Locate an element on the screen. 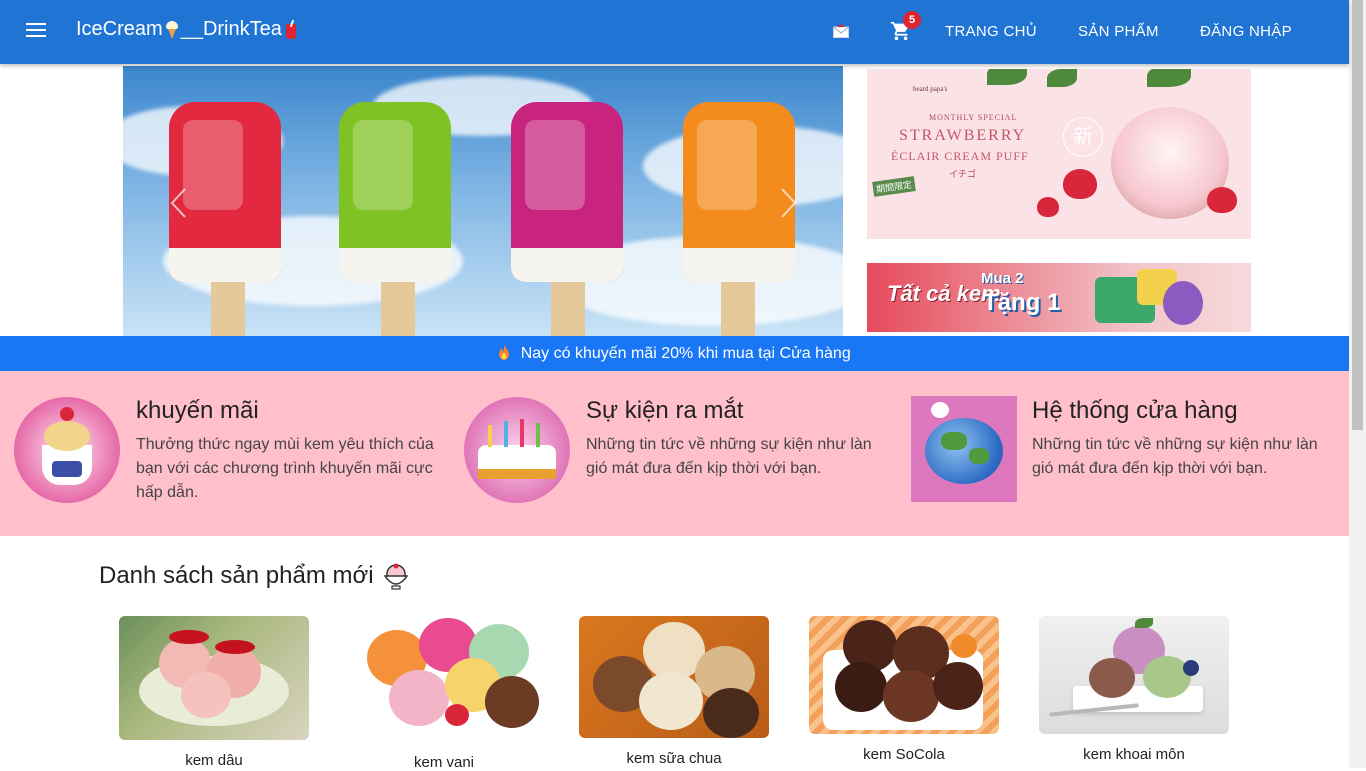 This screenshot has height=771, width=1366. product-card: kem dâu is located at coordinates (214, 692).